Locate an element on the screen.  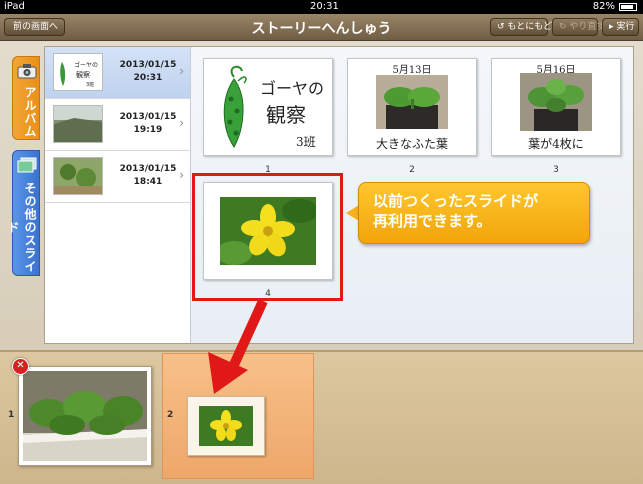
svg-text: 観察 is located at coordinates (83, 74).